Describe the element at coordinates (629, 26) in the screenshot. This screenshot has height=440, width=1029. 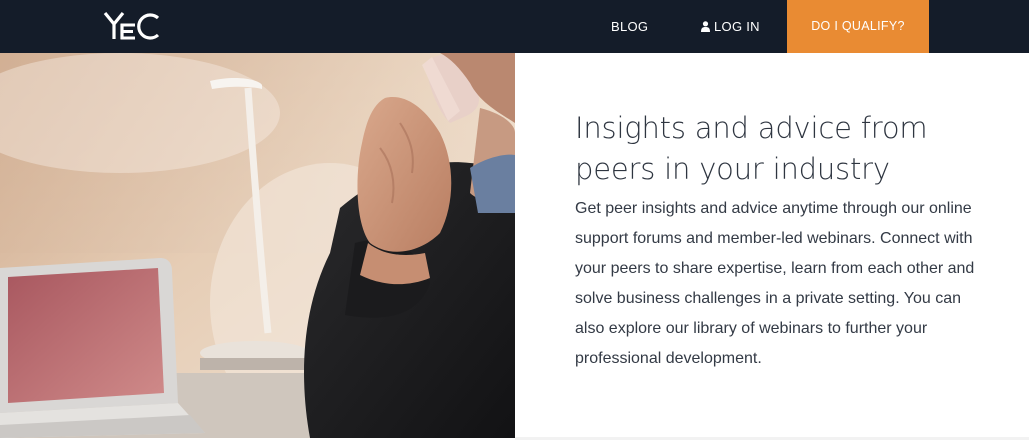
I see `nav-blog-link: BLOG` at that location.